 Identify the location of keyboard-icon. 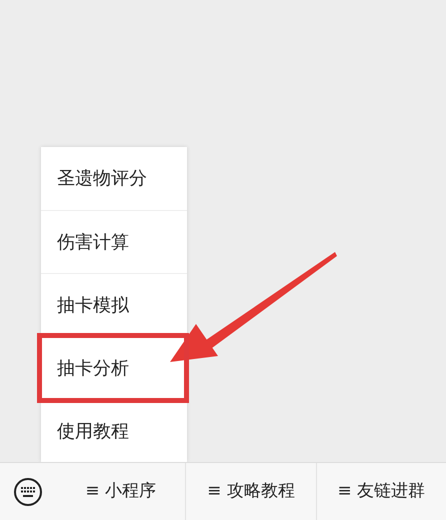
(28, 491).